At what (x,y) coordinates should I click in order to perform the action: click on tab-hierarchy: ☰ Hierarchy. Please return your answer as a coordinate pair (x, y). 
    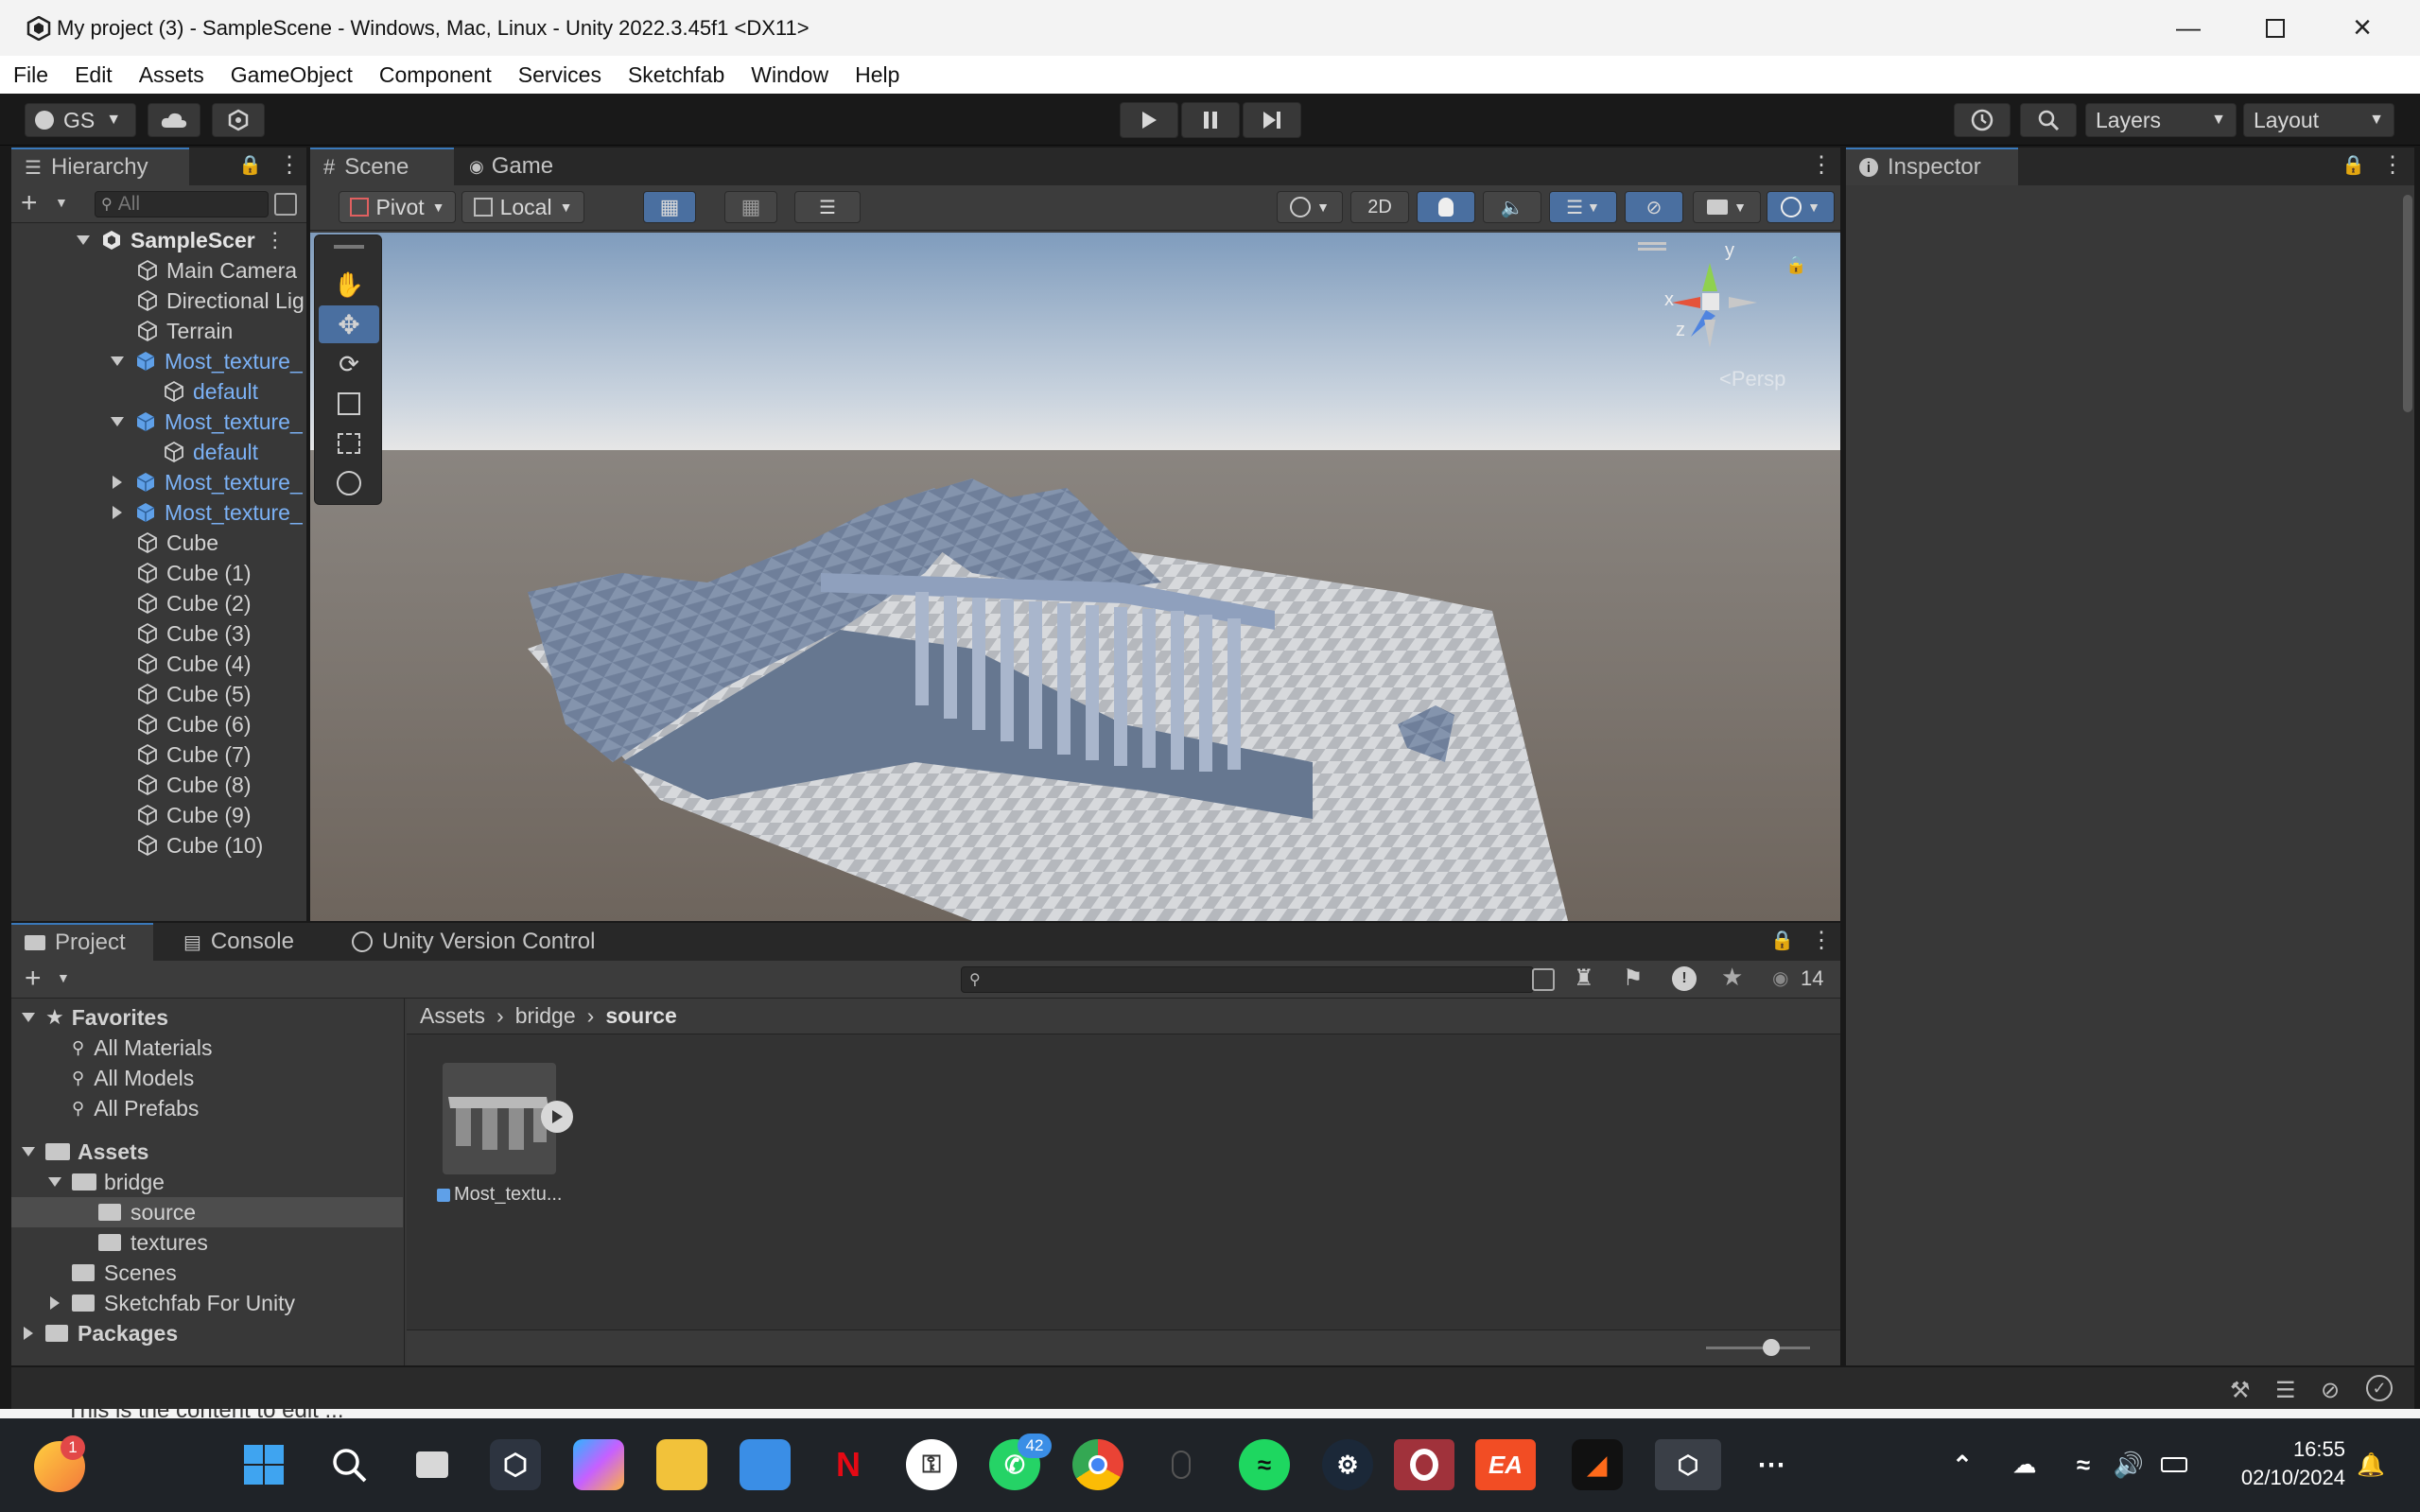
    Looking at the image, I should click on (100, 166).